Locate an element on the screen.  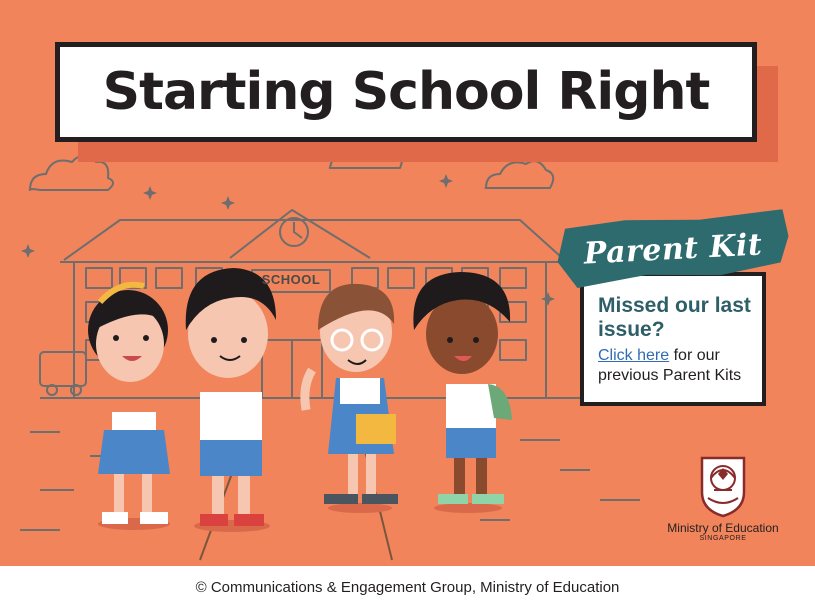
title-box: Starting School Right is located at coordinates (406, 92).